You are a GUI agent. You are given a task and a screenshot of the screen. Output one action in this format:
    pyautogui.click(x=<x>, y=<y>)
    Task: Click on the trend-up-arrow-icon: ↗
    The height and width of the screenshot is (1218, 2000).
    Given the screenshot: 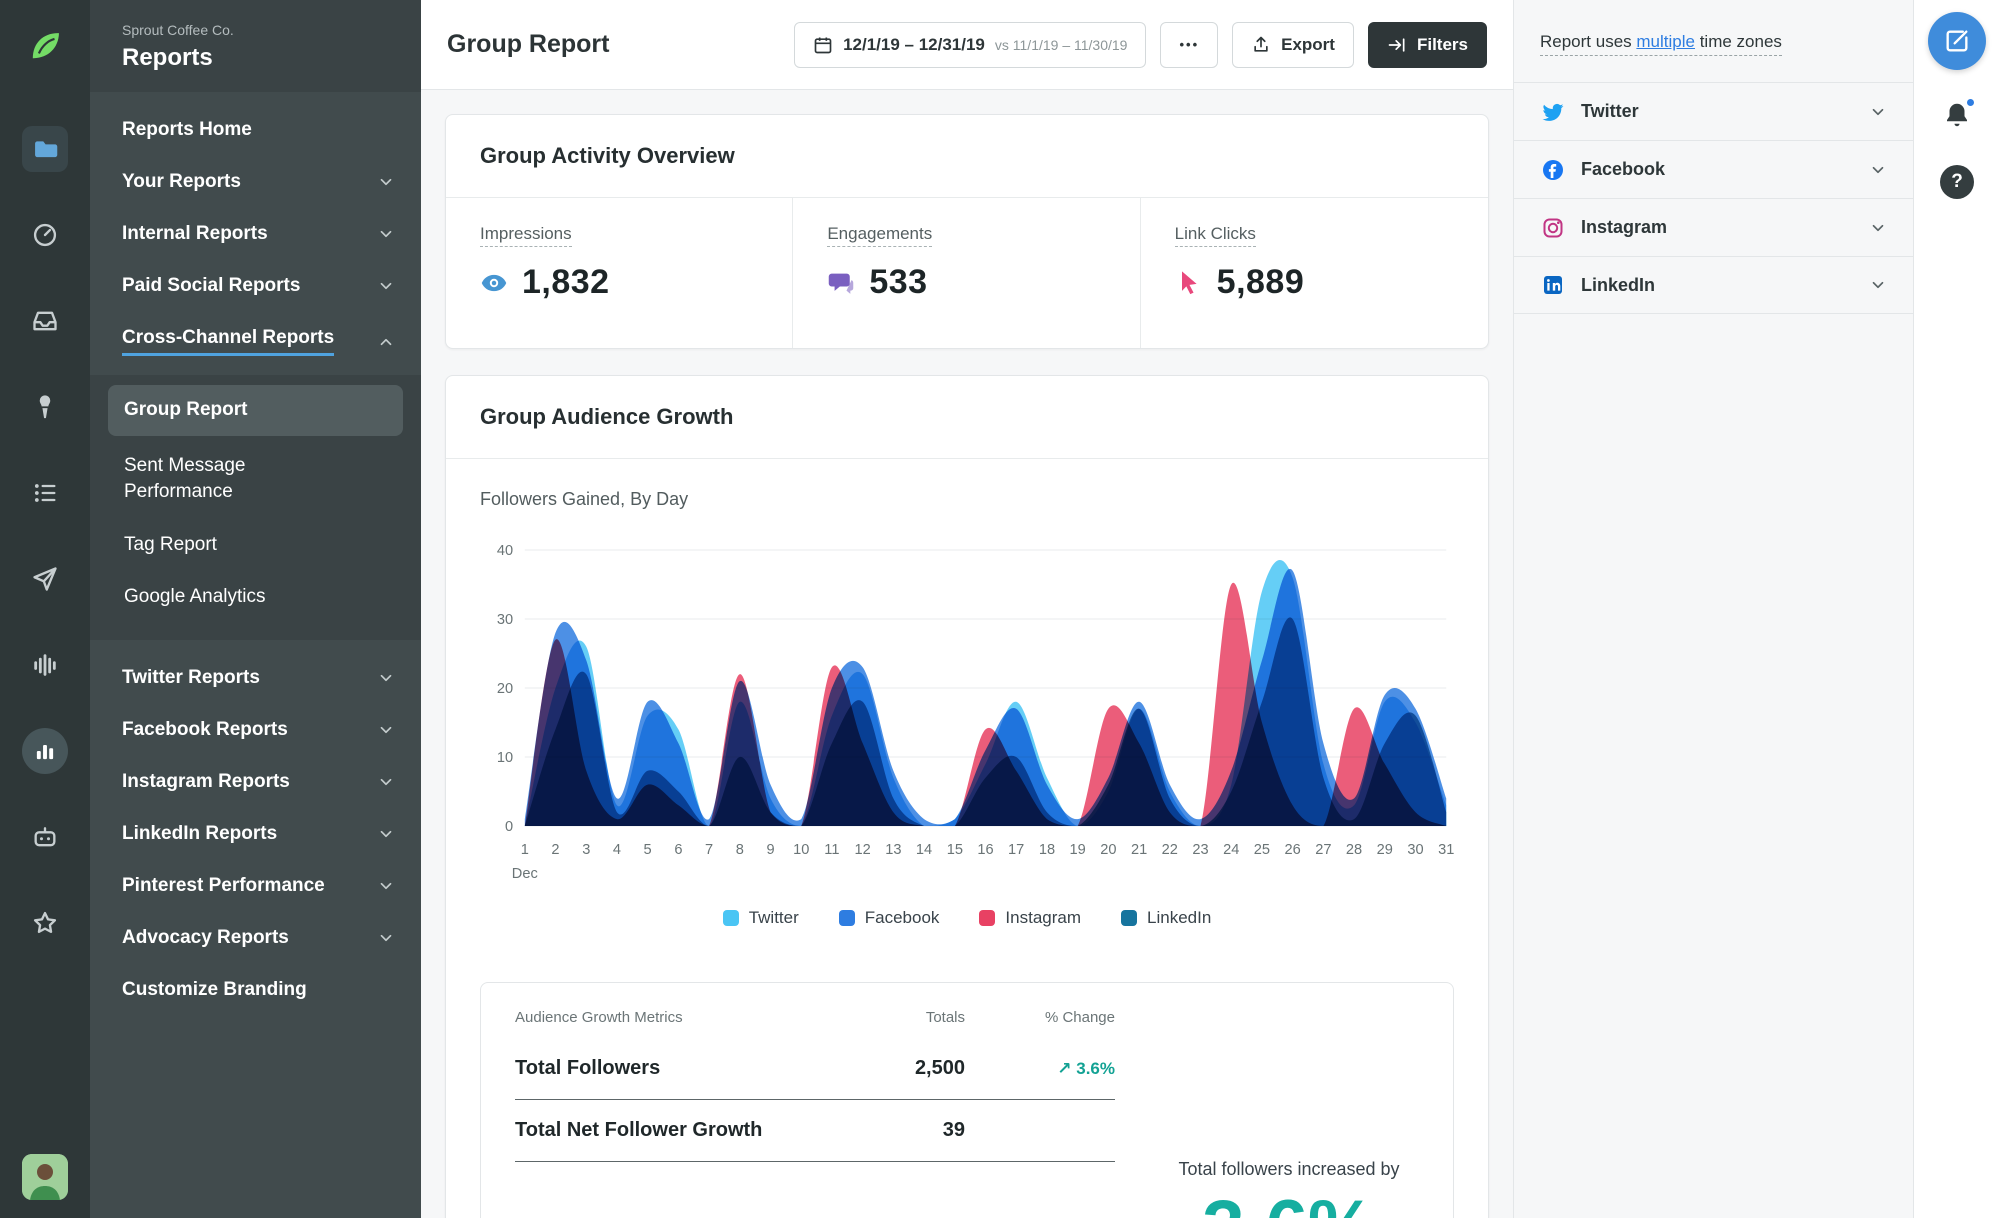 What is the action you would take?
    pyautogui.click(x=1064, y=1068)
    